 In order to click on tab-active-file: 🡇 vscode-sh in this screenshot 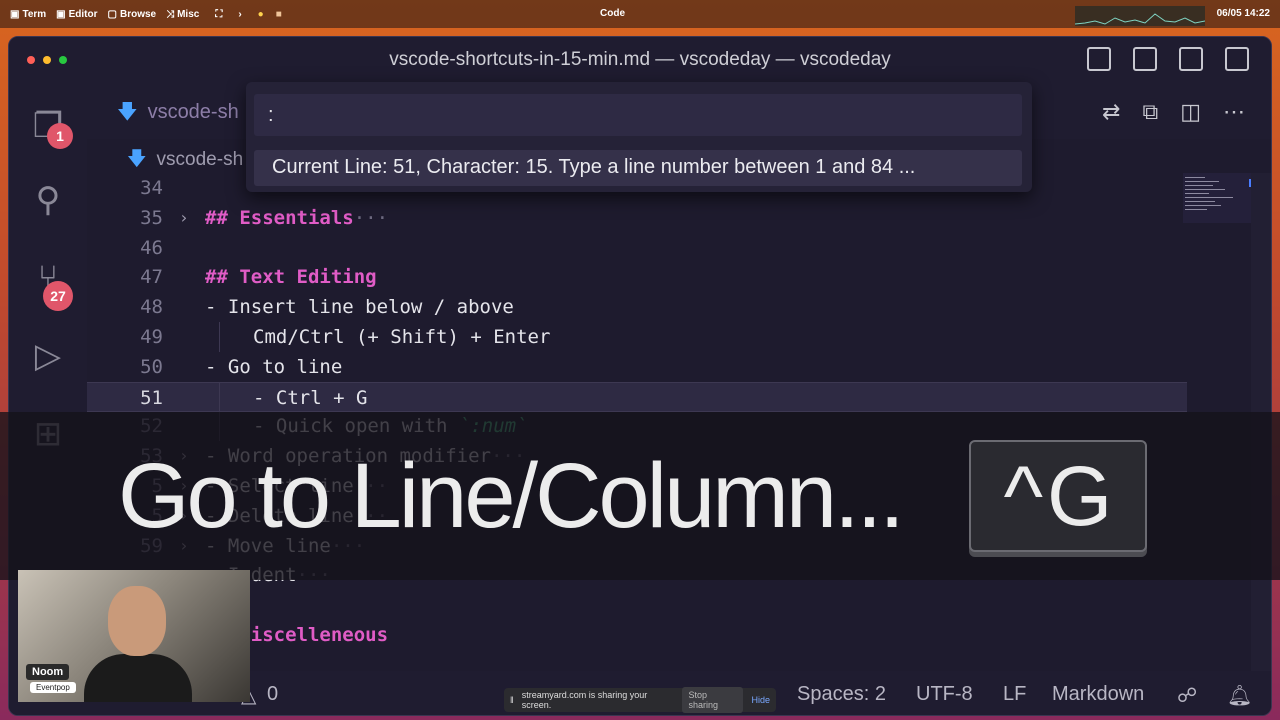, I will do `click(178, 114)`.